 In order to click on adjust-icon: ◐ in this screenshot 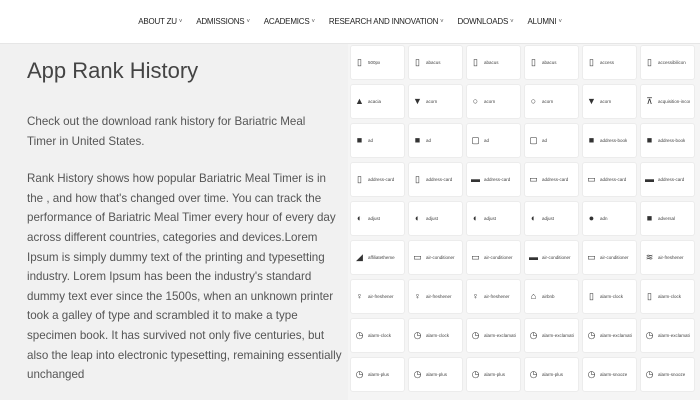, I will do `click(417, 218)`.